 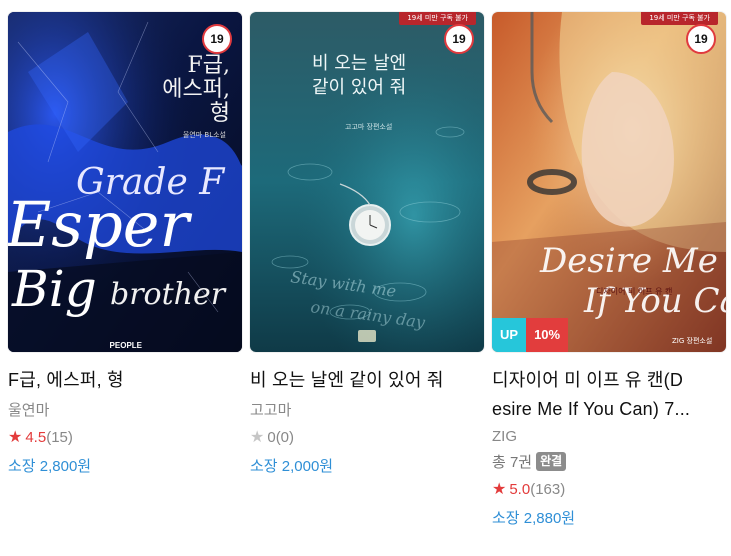 I want to click on cover-publisher: PEOPLE, so click(x=125, y=345).